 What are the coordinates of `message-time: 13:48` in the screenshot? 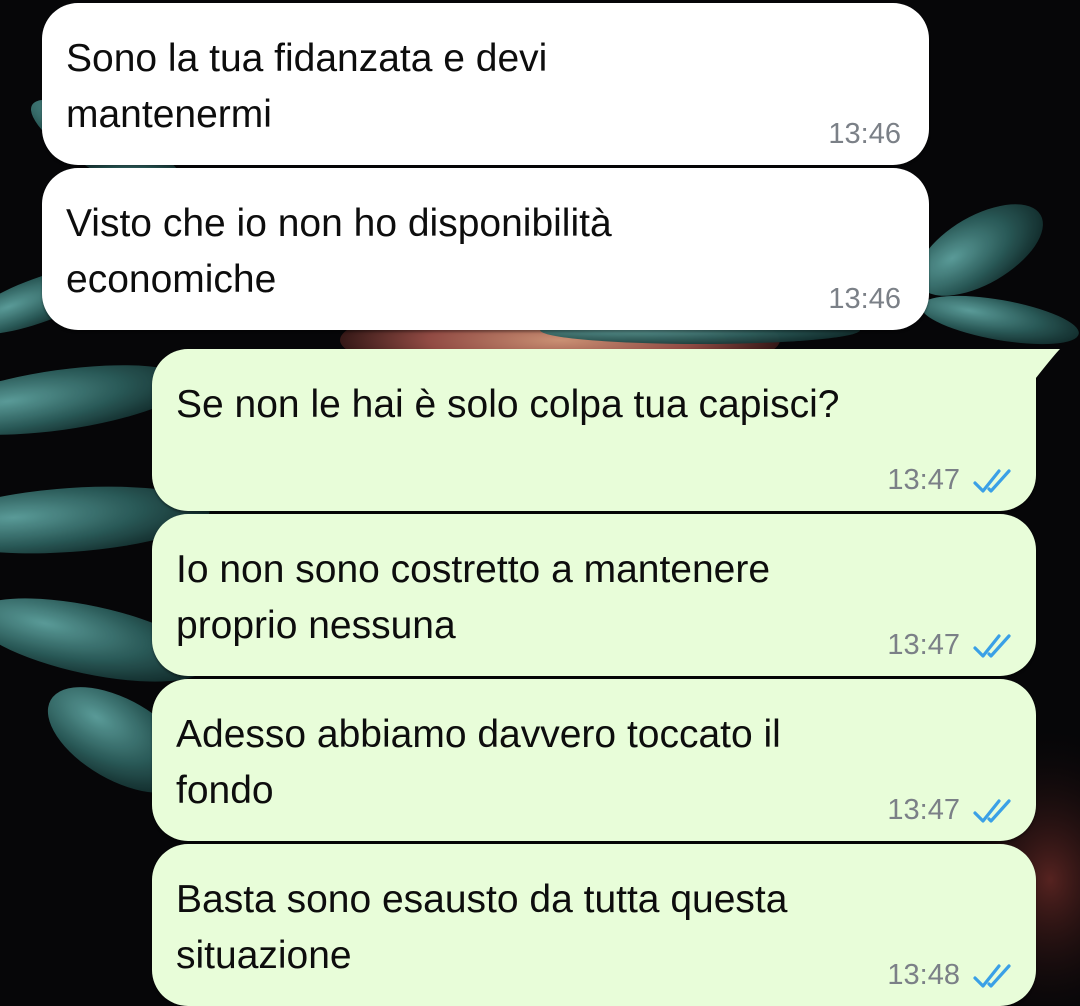 It's located at (923, 975).